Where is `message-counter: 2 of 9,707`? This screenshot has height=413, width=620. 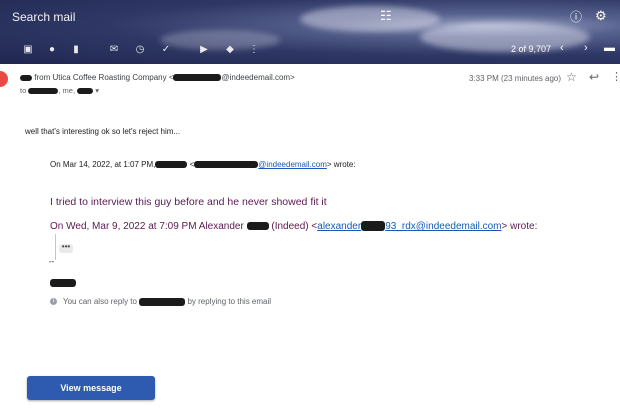 message-counter: 2 of 9,707 is located at coordinates (531, 49).